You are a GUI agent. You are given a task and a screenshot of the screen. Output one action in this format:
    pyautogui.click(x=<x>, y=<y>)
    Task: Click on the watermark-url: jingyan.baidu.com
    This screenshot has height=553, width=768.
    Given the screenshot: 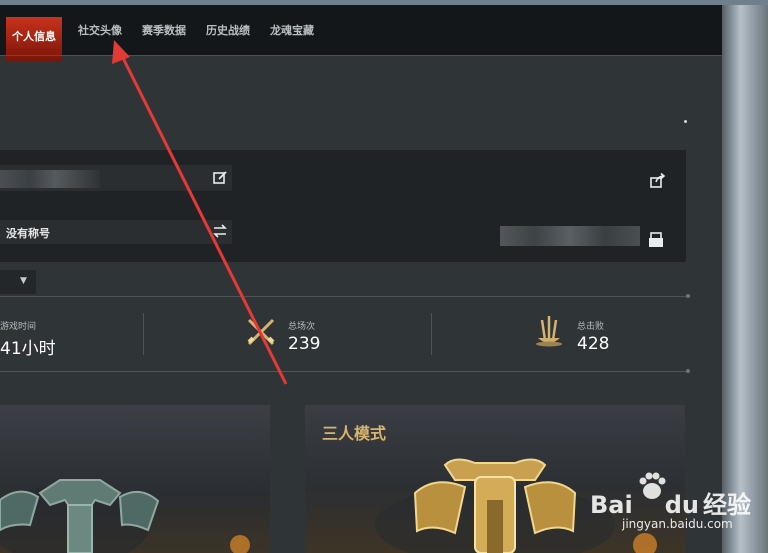 What is the action you would take?
    pyautogui.click(x=677, y=524)
    